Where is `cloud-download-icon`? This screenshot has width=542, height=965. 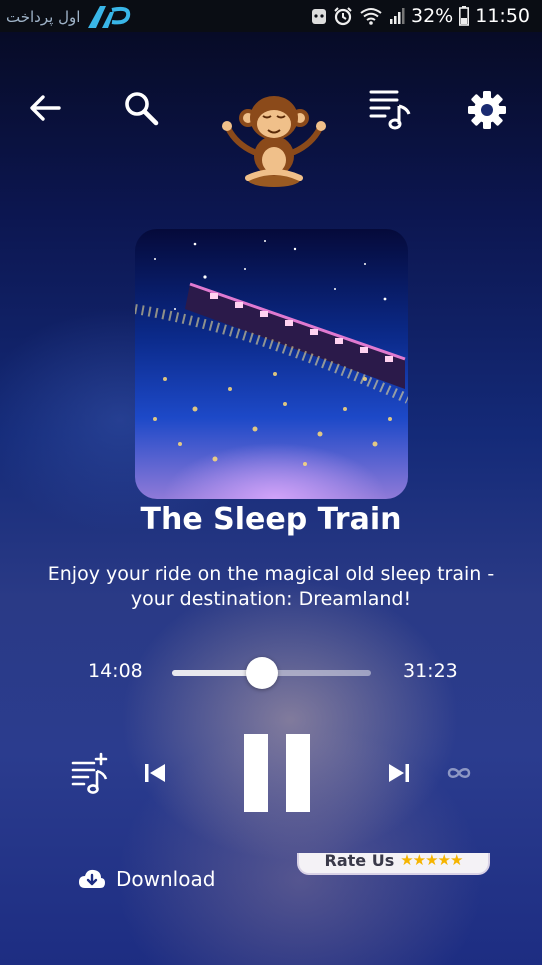 cloud-download-icon is located at coordinates (92, 878).